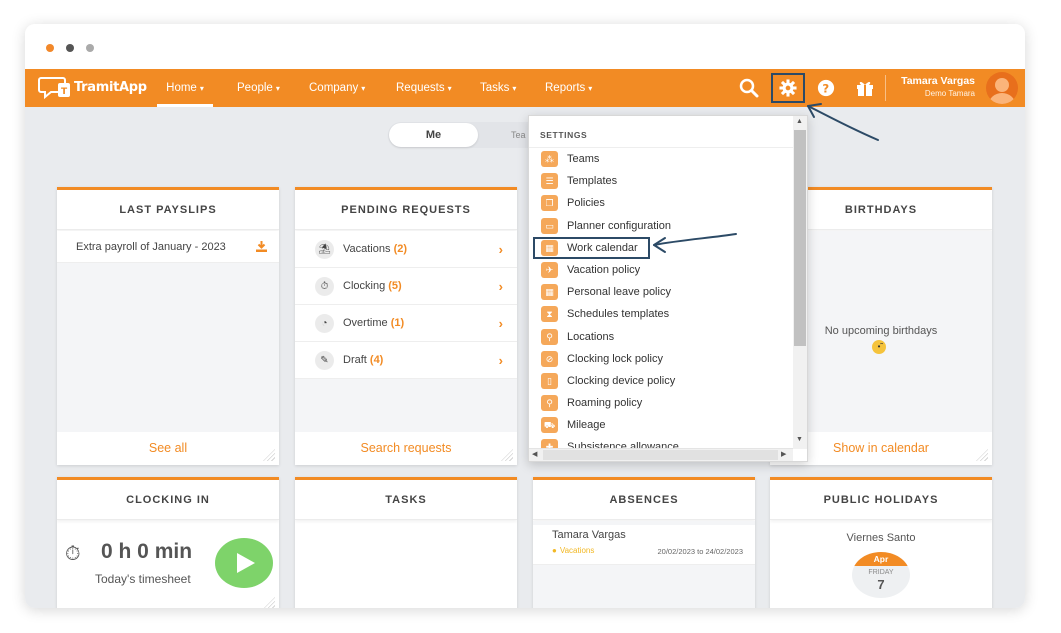 This screenshot has height=633, width=1061. Describe the element at coordinates (695, 239) in the screenshot. I see `annotation-arrow-work-calendar` at that location.